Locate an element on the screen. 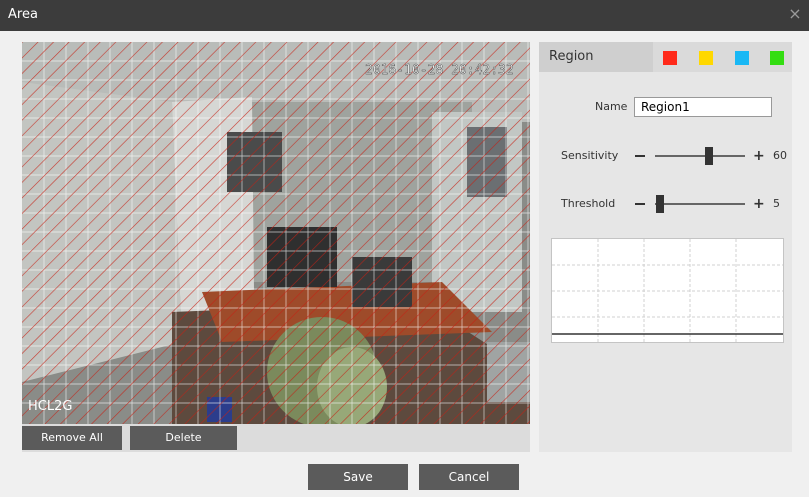 The height and width of the screenshot is (497, 809). region-color-red is located at coordinates (670, 58).